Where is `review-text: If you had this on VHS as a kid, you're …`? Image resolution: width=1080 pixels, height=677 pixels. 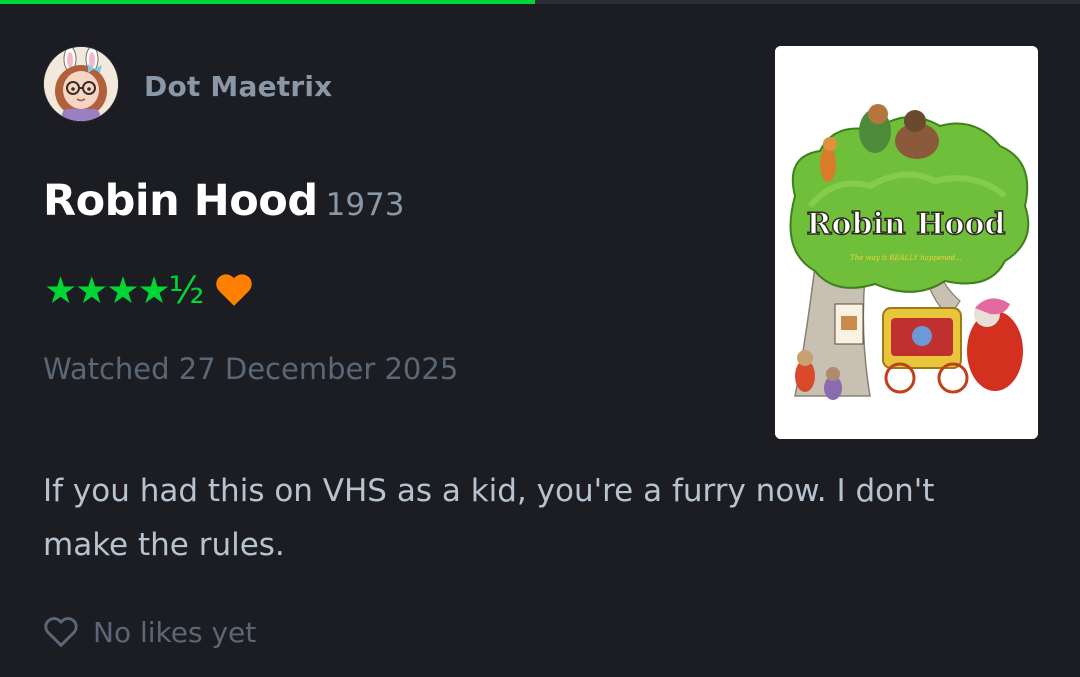
review-text: If you had this on VHS as a kid, you're … is located at coordinates (489, 518).